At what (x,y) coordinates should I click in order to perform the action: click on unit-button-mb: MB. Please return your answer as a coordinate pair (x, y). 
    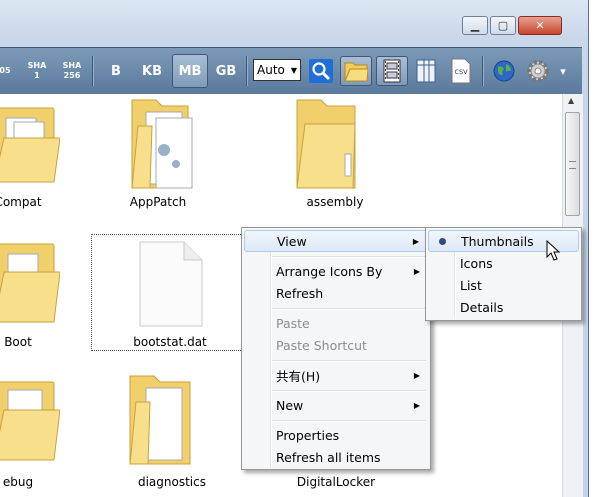
    Looking at the image, I should click on (190, 71).